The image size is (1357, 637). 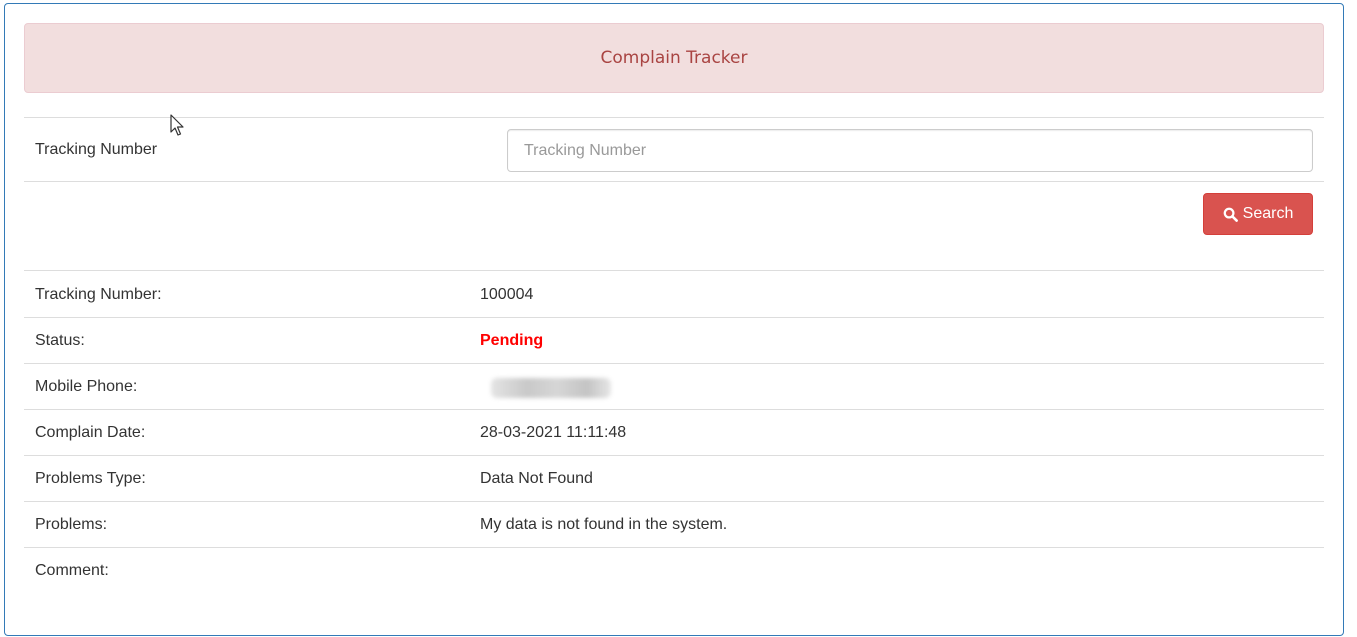 What do you see at coordinates (98, 294) in the screenshot?
I see `tracking-number-detail-label: Tracking Number:` at bounding box center [98, 294].